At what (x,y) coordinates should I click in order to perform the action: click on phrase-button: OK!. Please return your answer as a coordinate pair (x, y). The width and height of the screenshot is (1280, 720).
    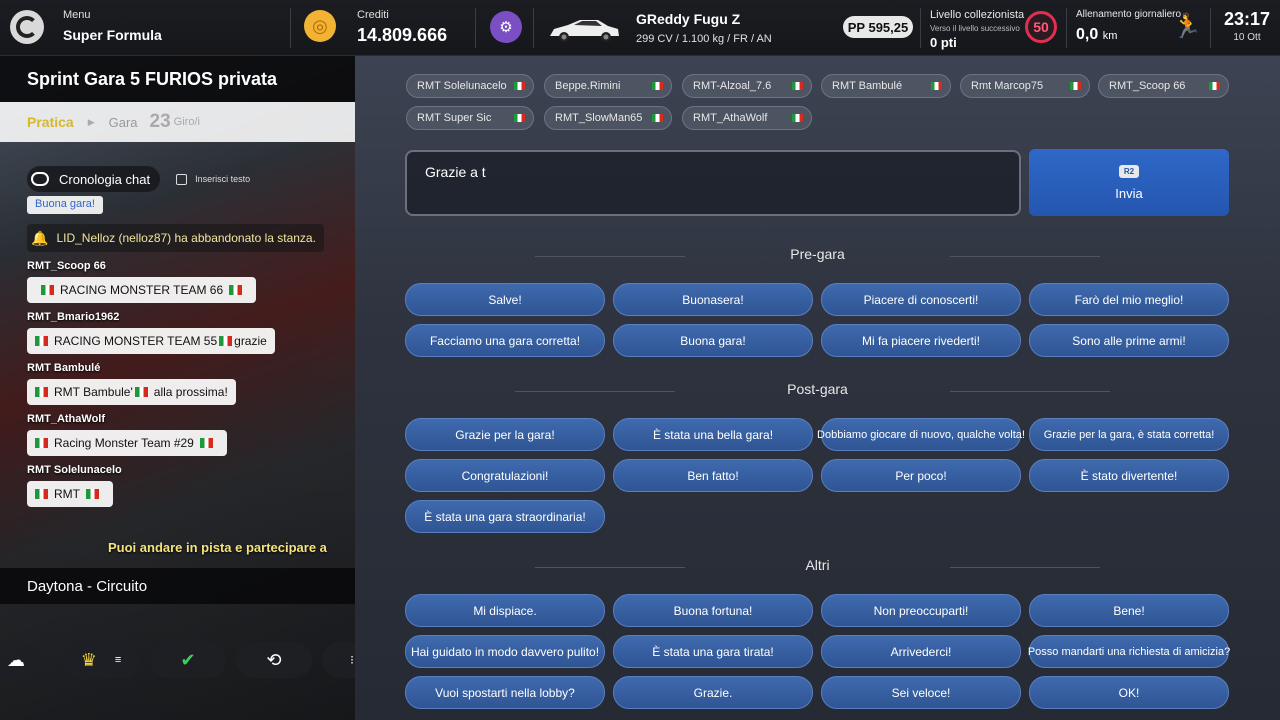
    Looking at the image, I should click on (1129, 692).